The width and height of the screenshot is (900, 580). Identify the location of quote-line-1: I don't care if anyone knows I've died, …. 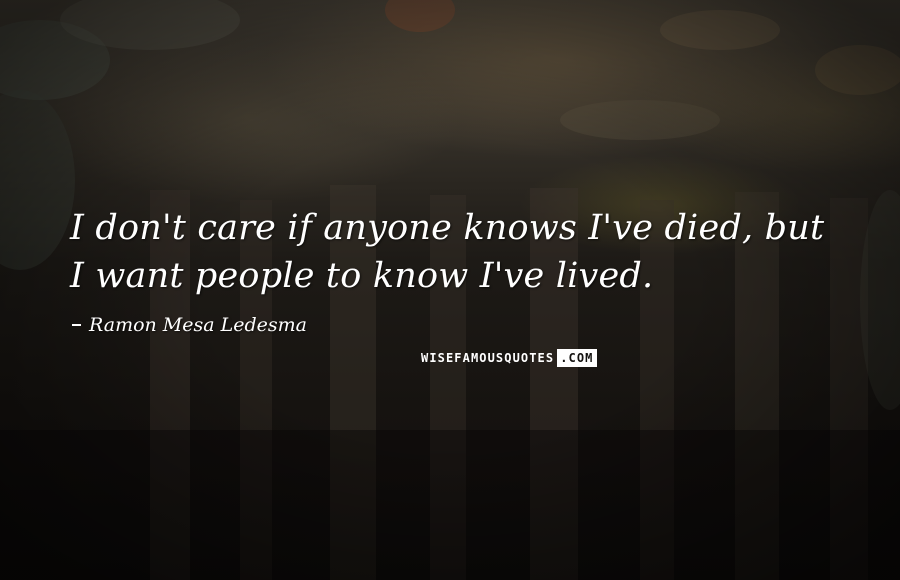
(447, 228).